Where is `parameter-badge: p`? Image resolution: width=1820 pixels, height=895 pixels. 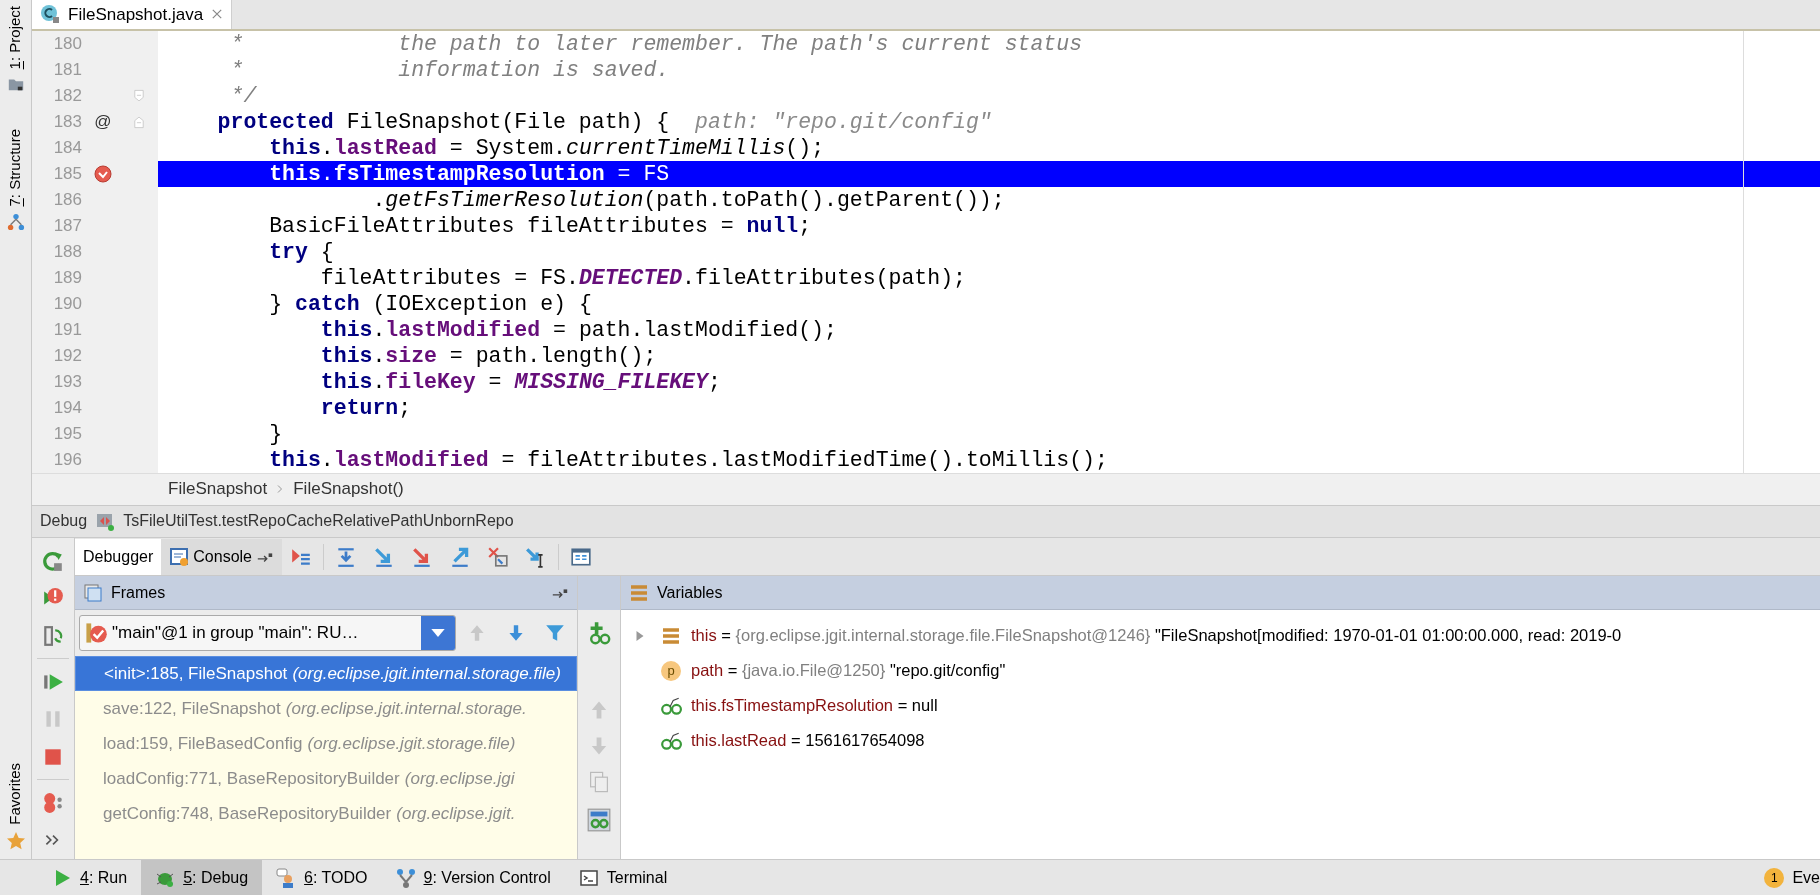 parameter-badge: p is located at coordinates (671, 670).